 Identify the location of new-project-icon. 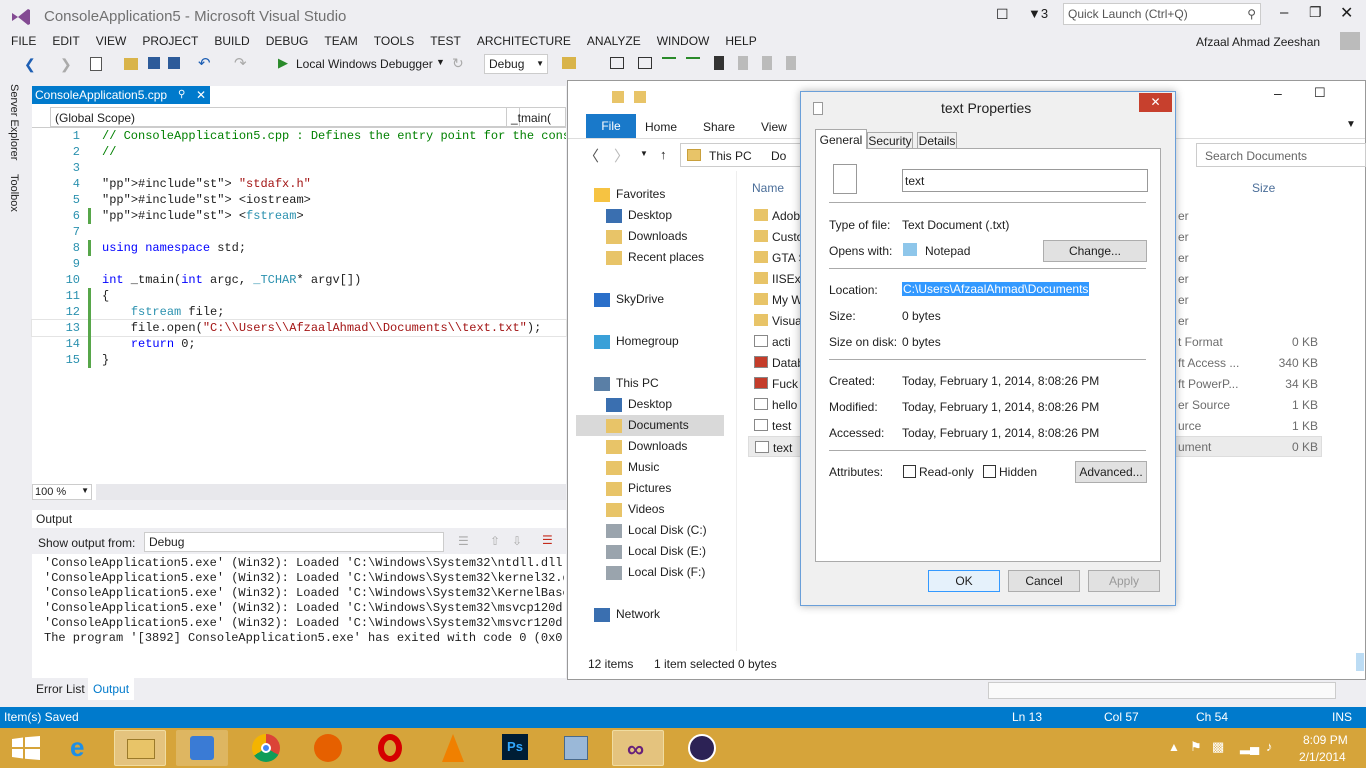
(96, 64).